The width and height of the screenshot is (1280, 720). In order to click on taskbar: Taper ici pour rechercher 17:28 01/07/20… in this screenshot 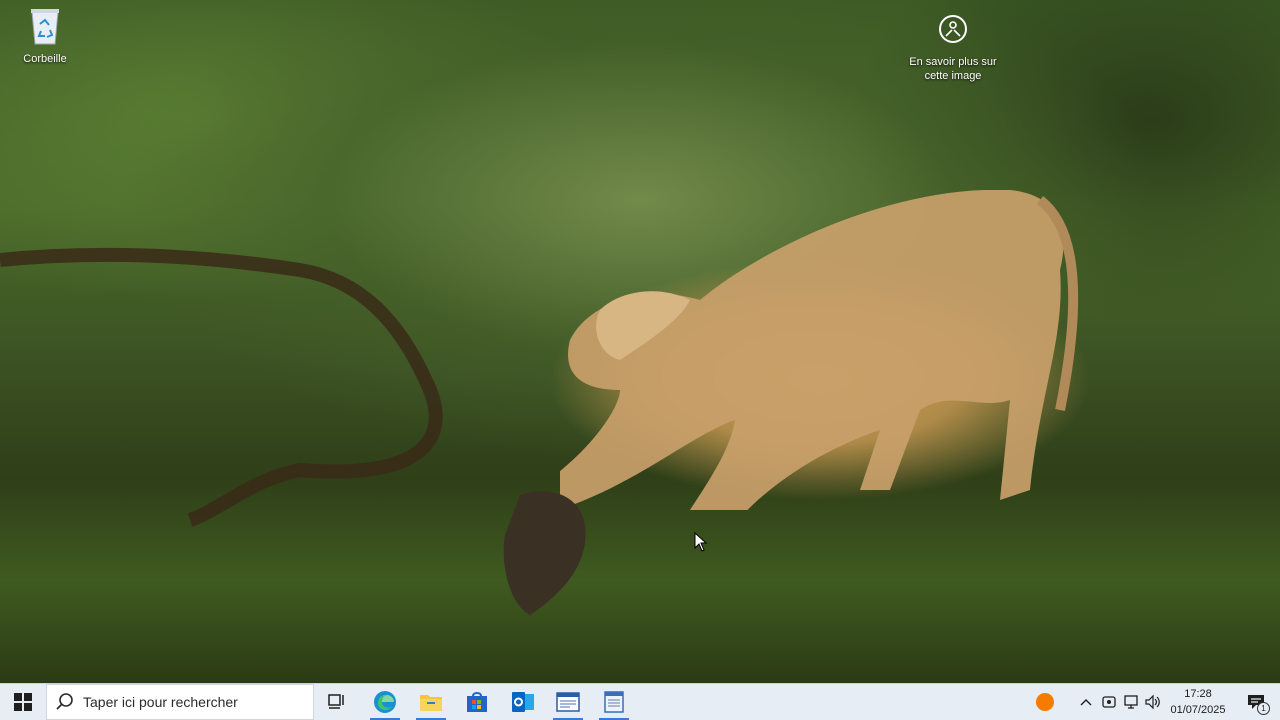, I will do `click(640, 701)`.